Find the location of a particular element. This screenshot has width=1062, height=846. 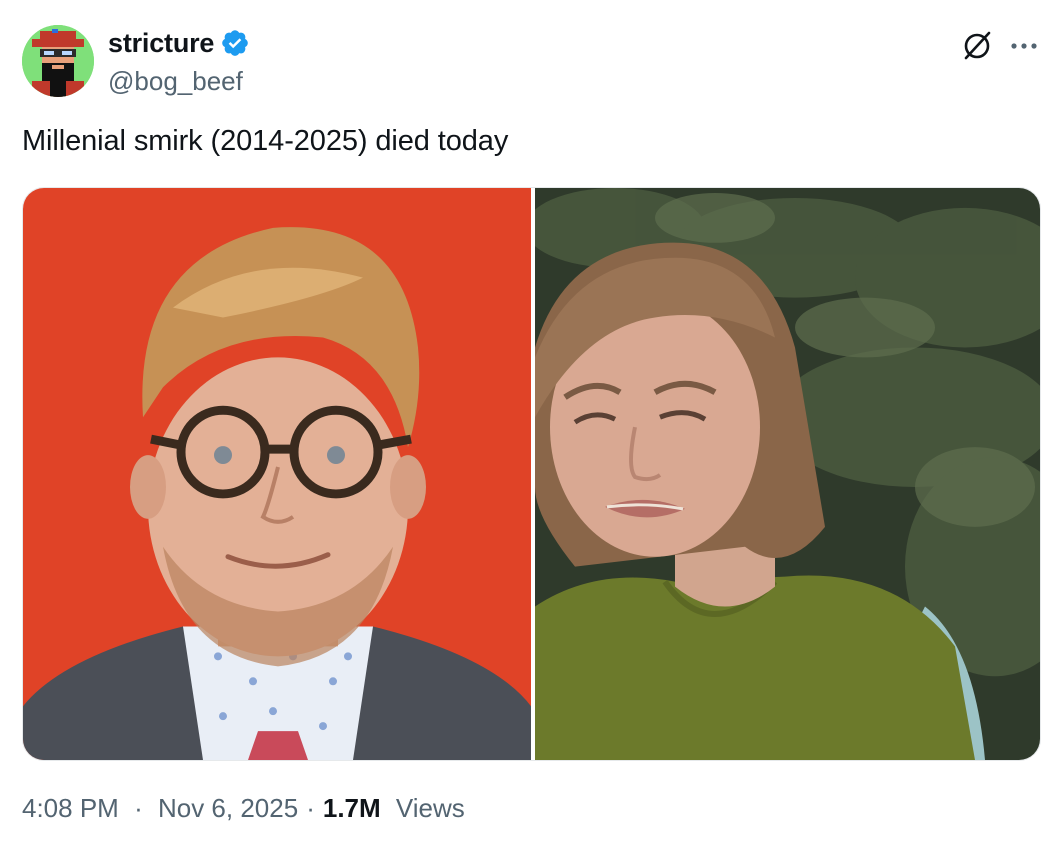

more-icon is located at coordinates (1024, 46).